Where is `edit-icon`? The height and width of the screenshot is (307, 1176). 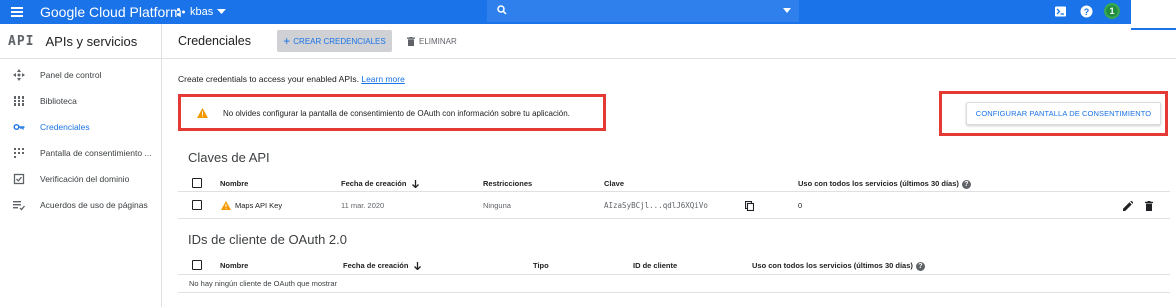 edit-icon is located at coordinates (1128, 206).